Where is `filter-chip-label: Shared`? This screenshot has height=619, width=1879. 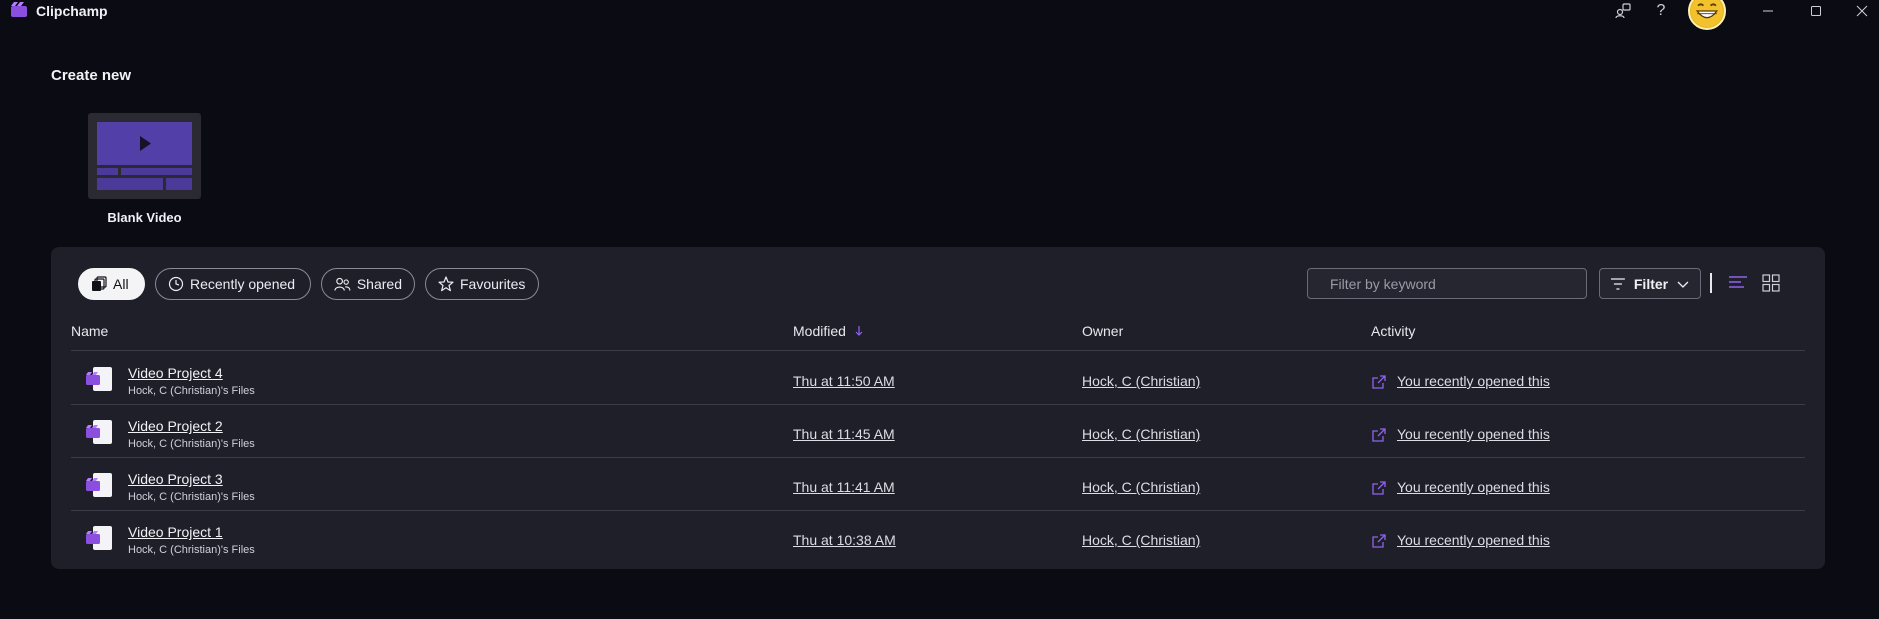
filter-chip-label: Shared is located at coordinates (379, 284).